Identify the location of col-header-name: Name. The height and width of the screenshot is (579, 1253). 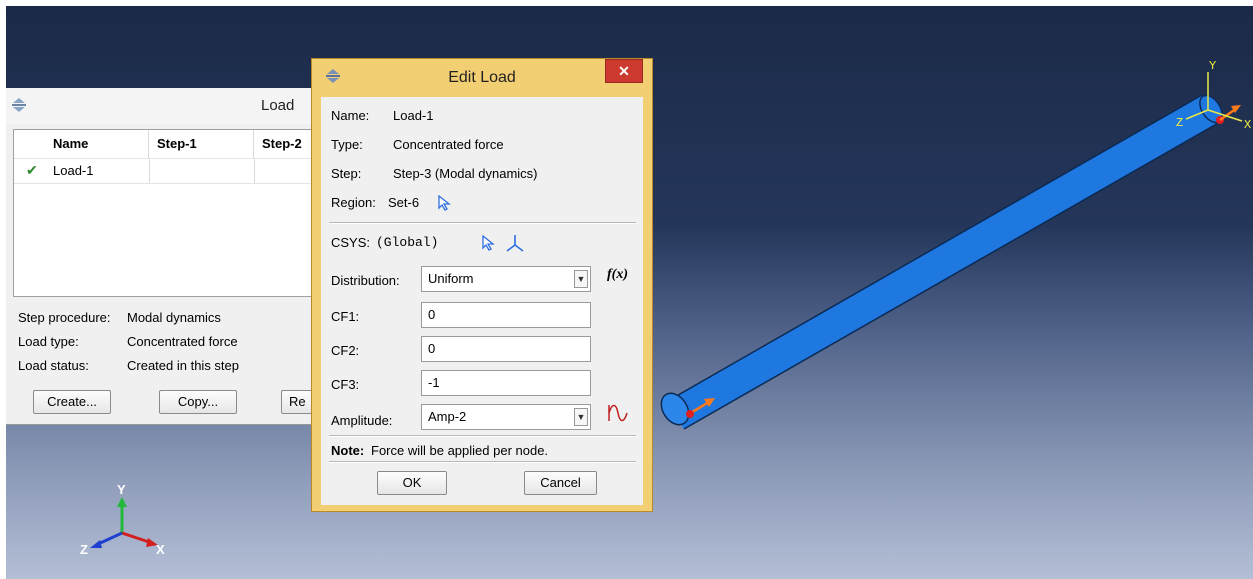
(97, 144).